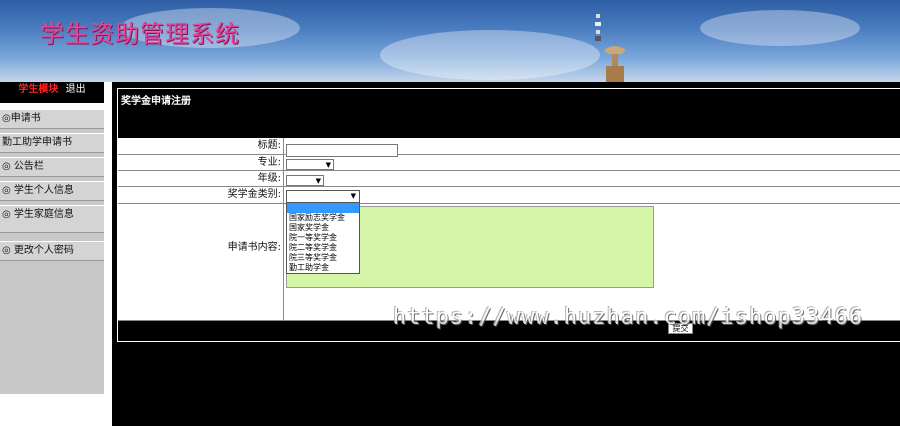 This screenshot has width=900, height=426. I want to click on sidebar-item-application: ◎申请书, so click(52, 119).